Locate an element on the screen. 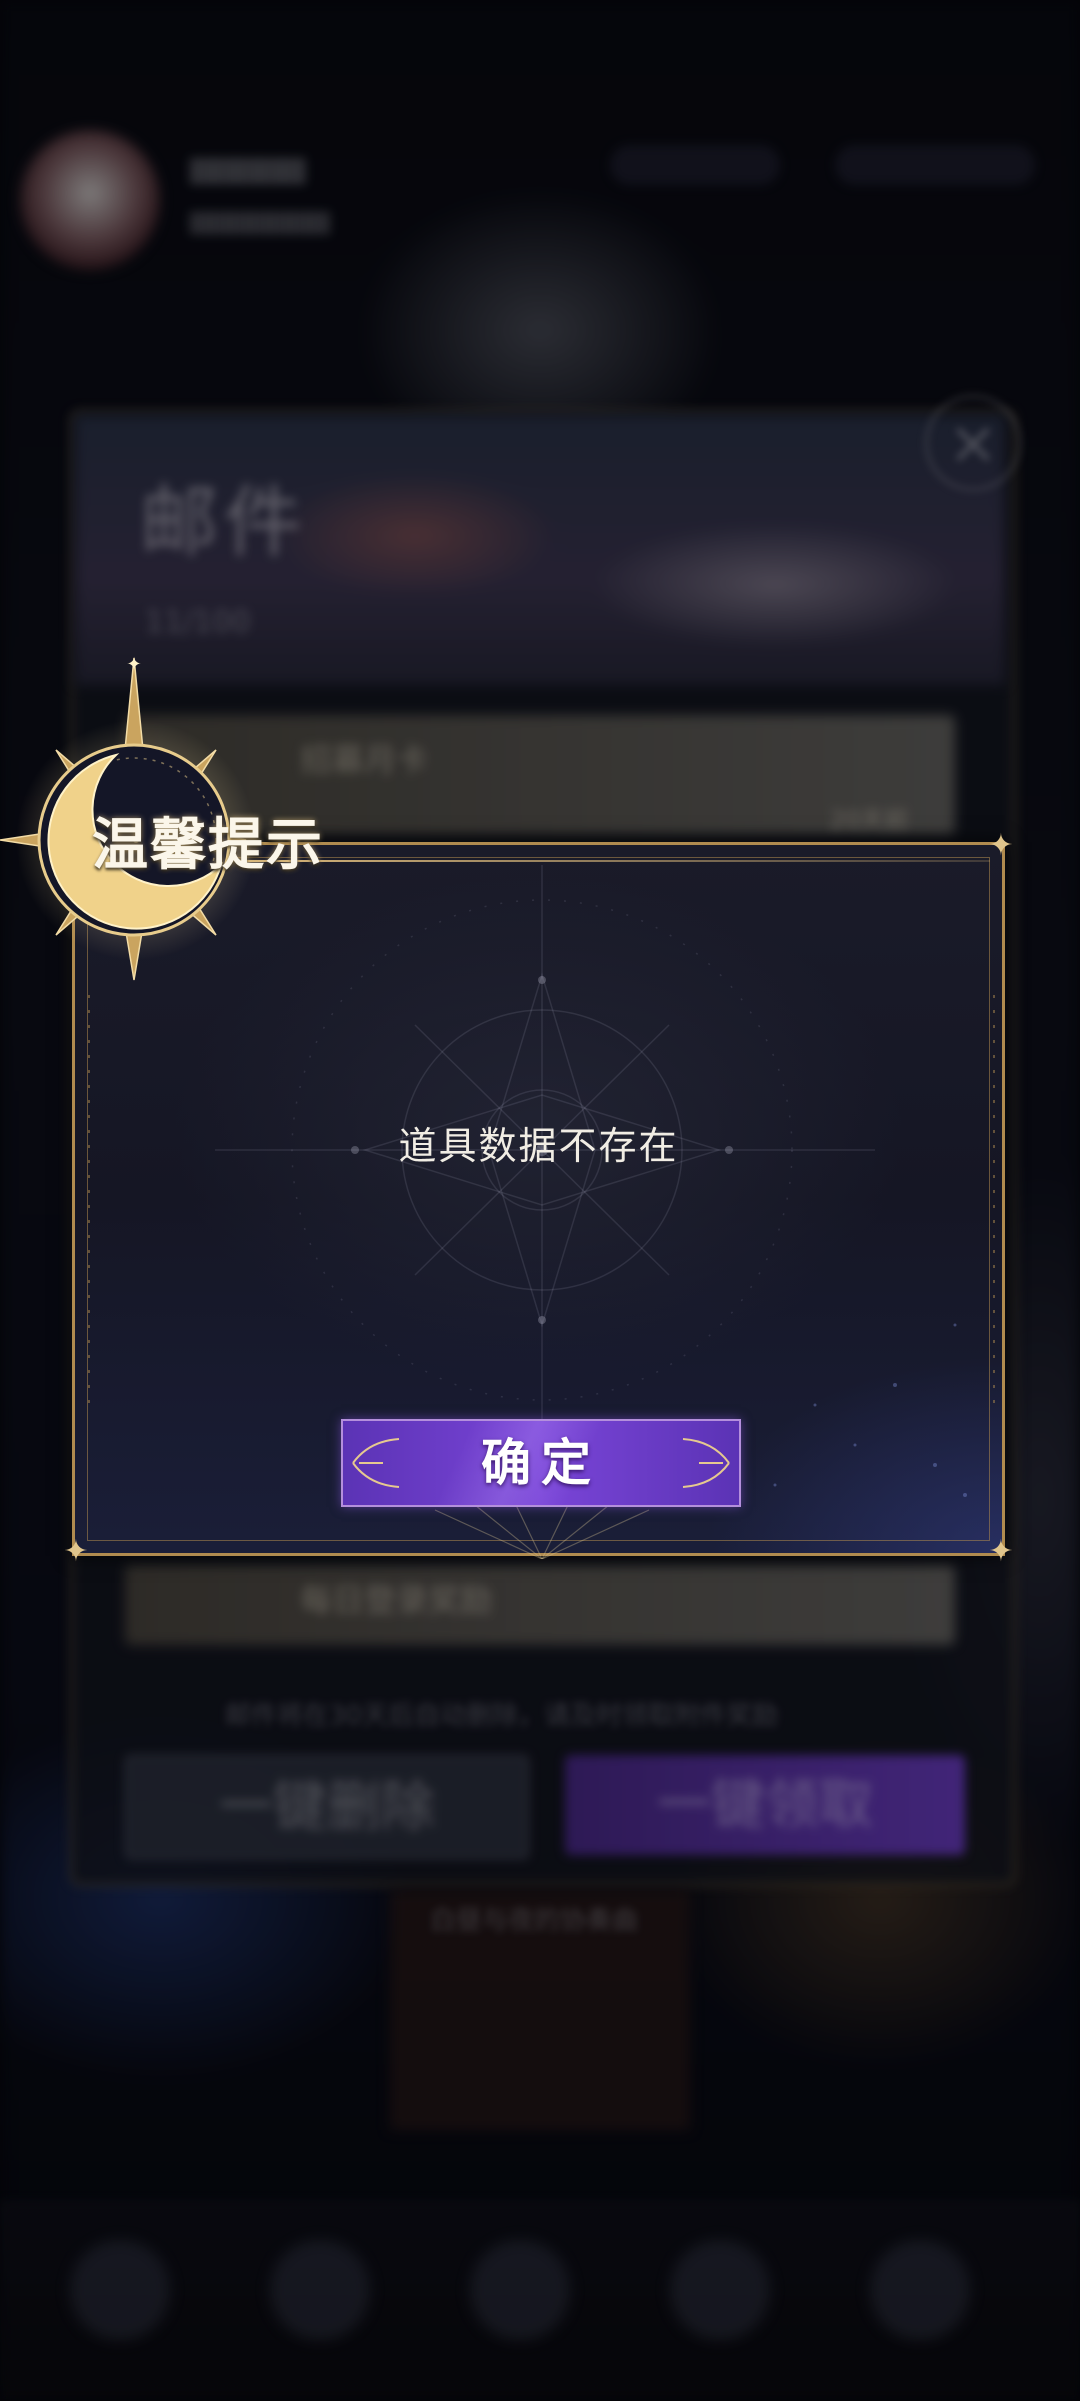 The image size is (1080, 2401). confirm-button-label: 确定 is located at coordinates (541, 1462).